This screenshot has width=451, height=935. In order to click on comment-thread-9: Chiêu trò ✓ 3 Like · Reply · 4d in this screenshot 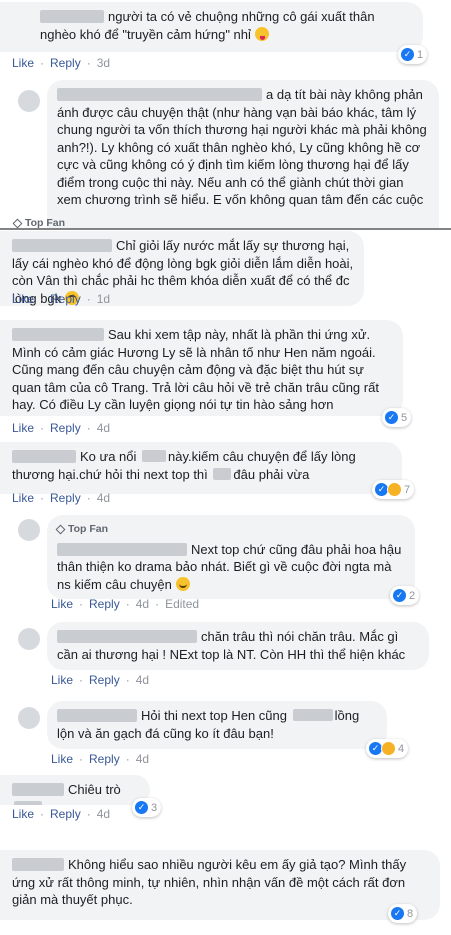, I will do `click(225, 810)`.